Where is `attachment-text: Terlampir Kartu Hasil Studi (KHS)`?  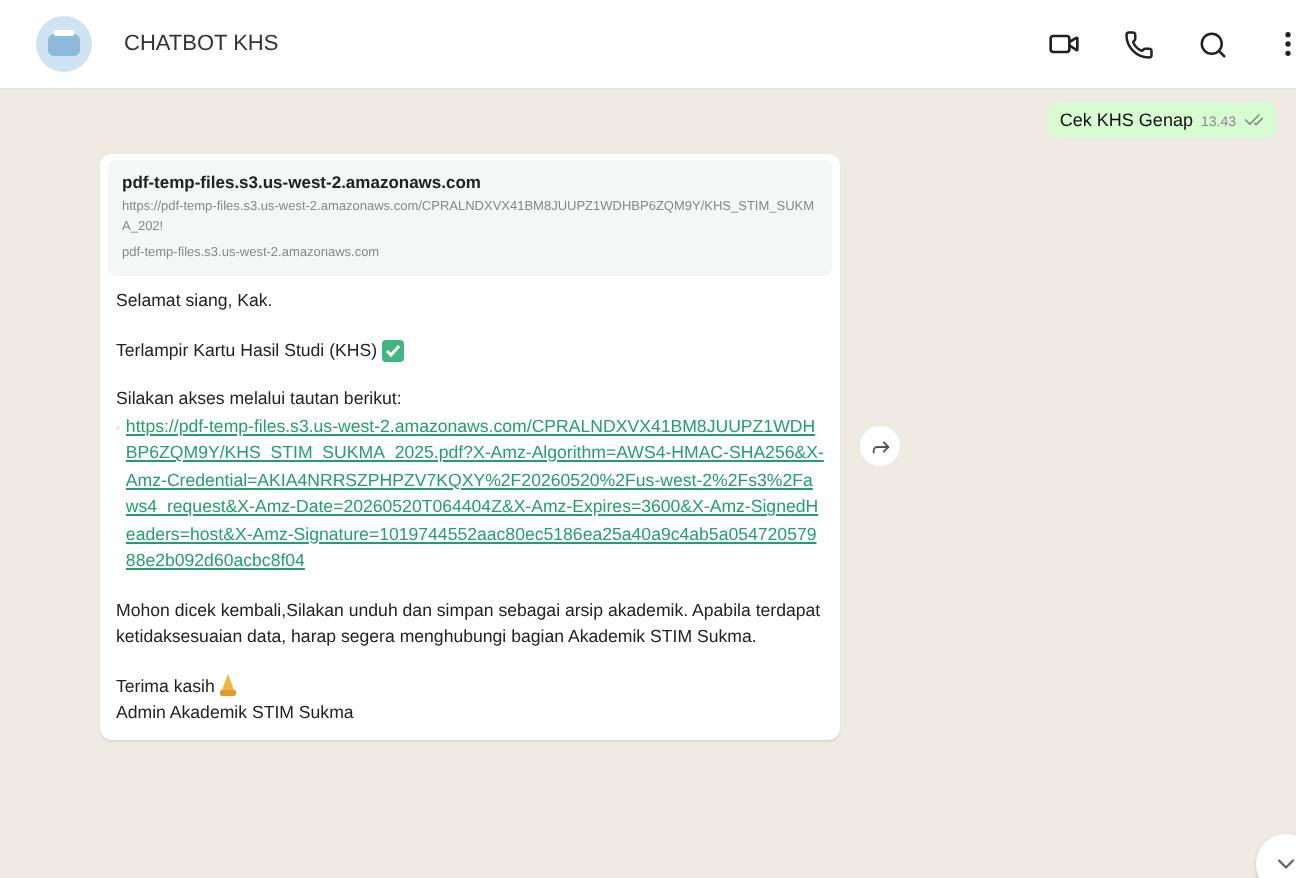 attachment-text: Terlampir Kartu Hasil Studi (KHS) is located at coordinates (247, 350).